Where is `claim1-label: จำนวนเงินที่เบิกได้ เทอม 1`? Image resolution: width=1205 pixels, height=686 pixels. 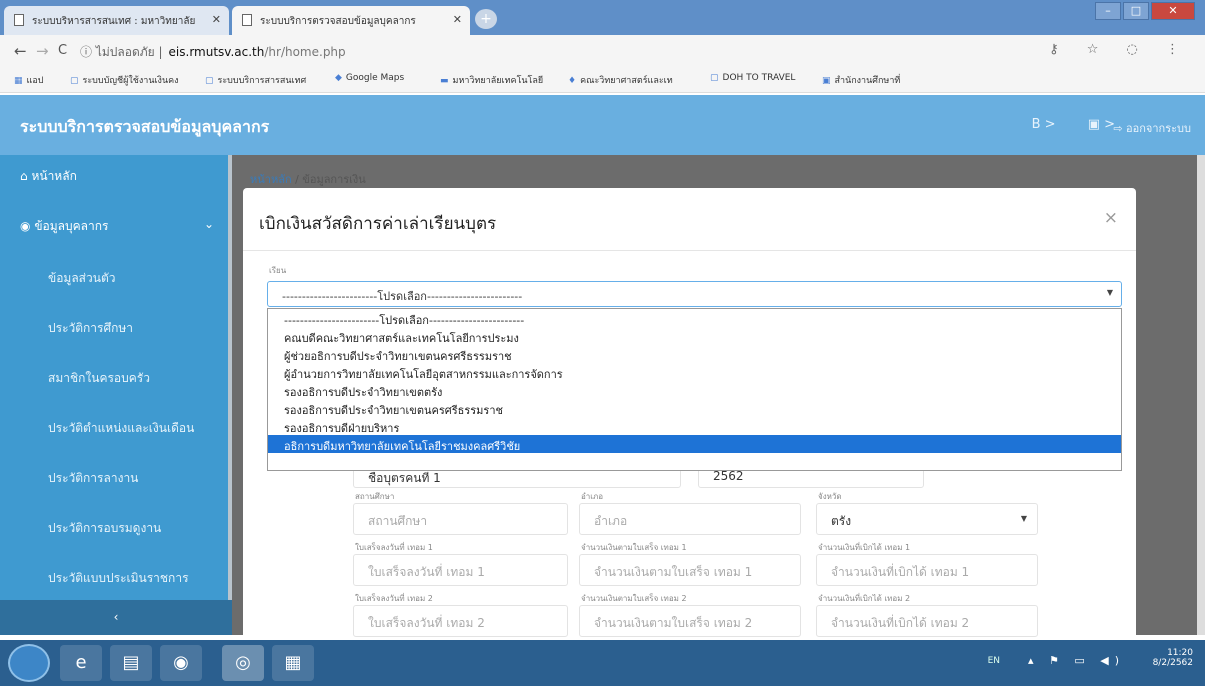 claim1-label: จำนวนเงินที่เบิกได้ เทอม 1 is located at coordinates (864, 547).